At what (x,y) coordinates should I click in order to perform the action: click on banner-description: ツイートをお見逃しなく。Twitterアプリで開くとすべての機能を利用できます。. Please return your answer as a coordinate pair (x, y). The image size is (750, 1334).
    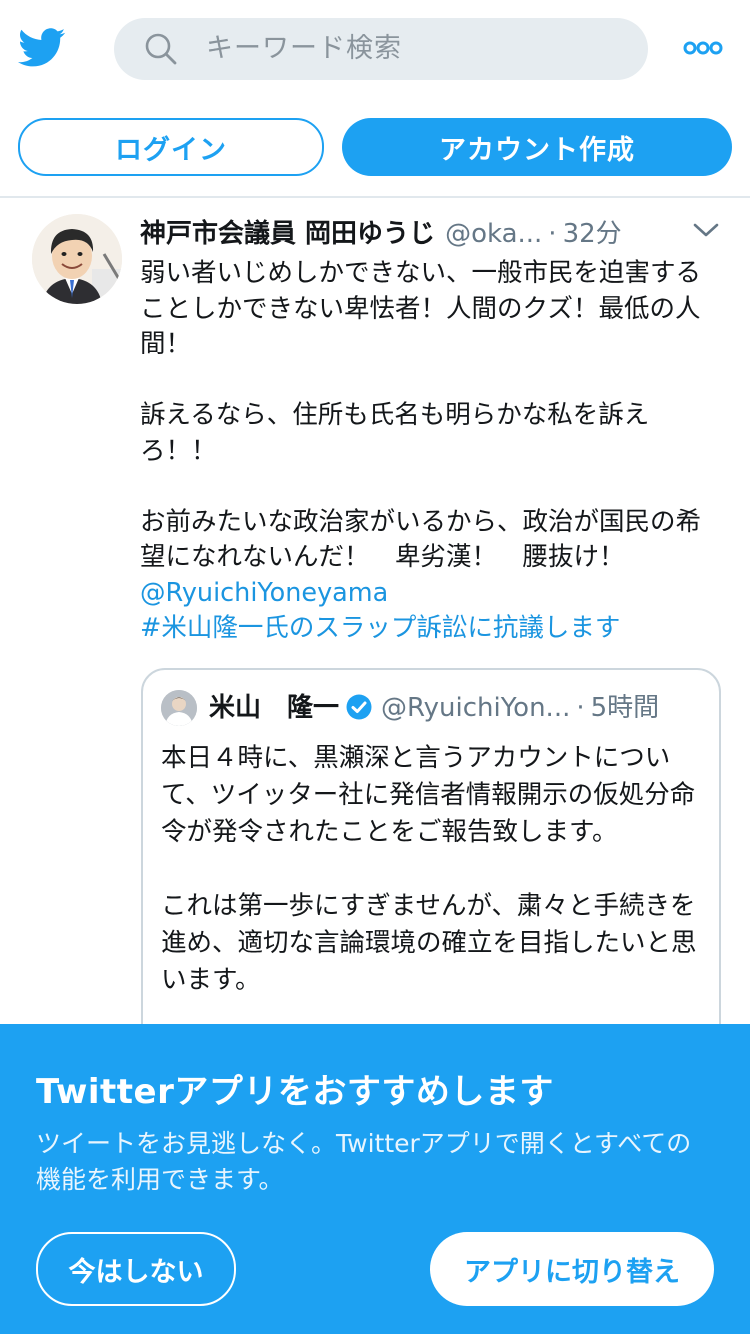
    Looking at the image, I should click on (364, 1161).